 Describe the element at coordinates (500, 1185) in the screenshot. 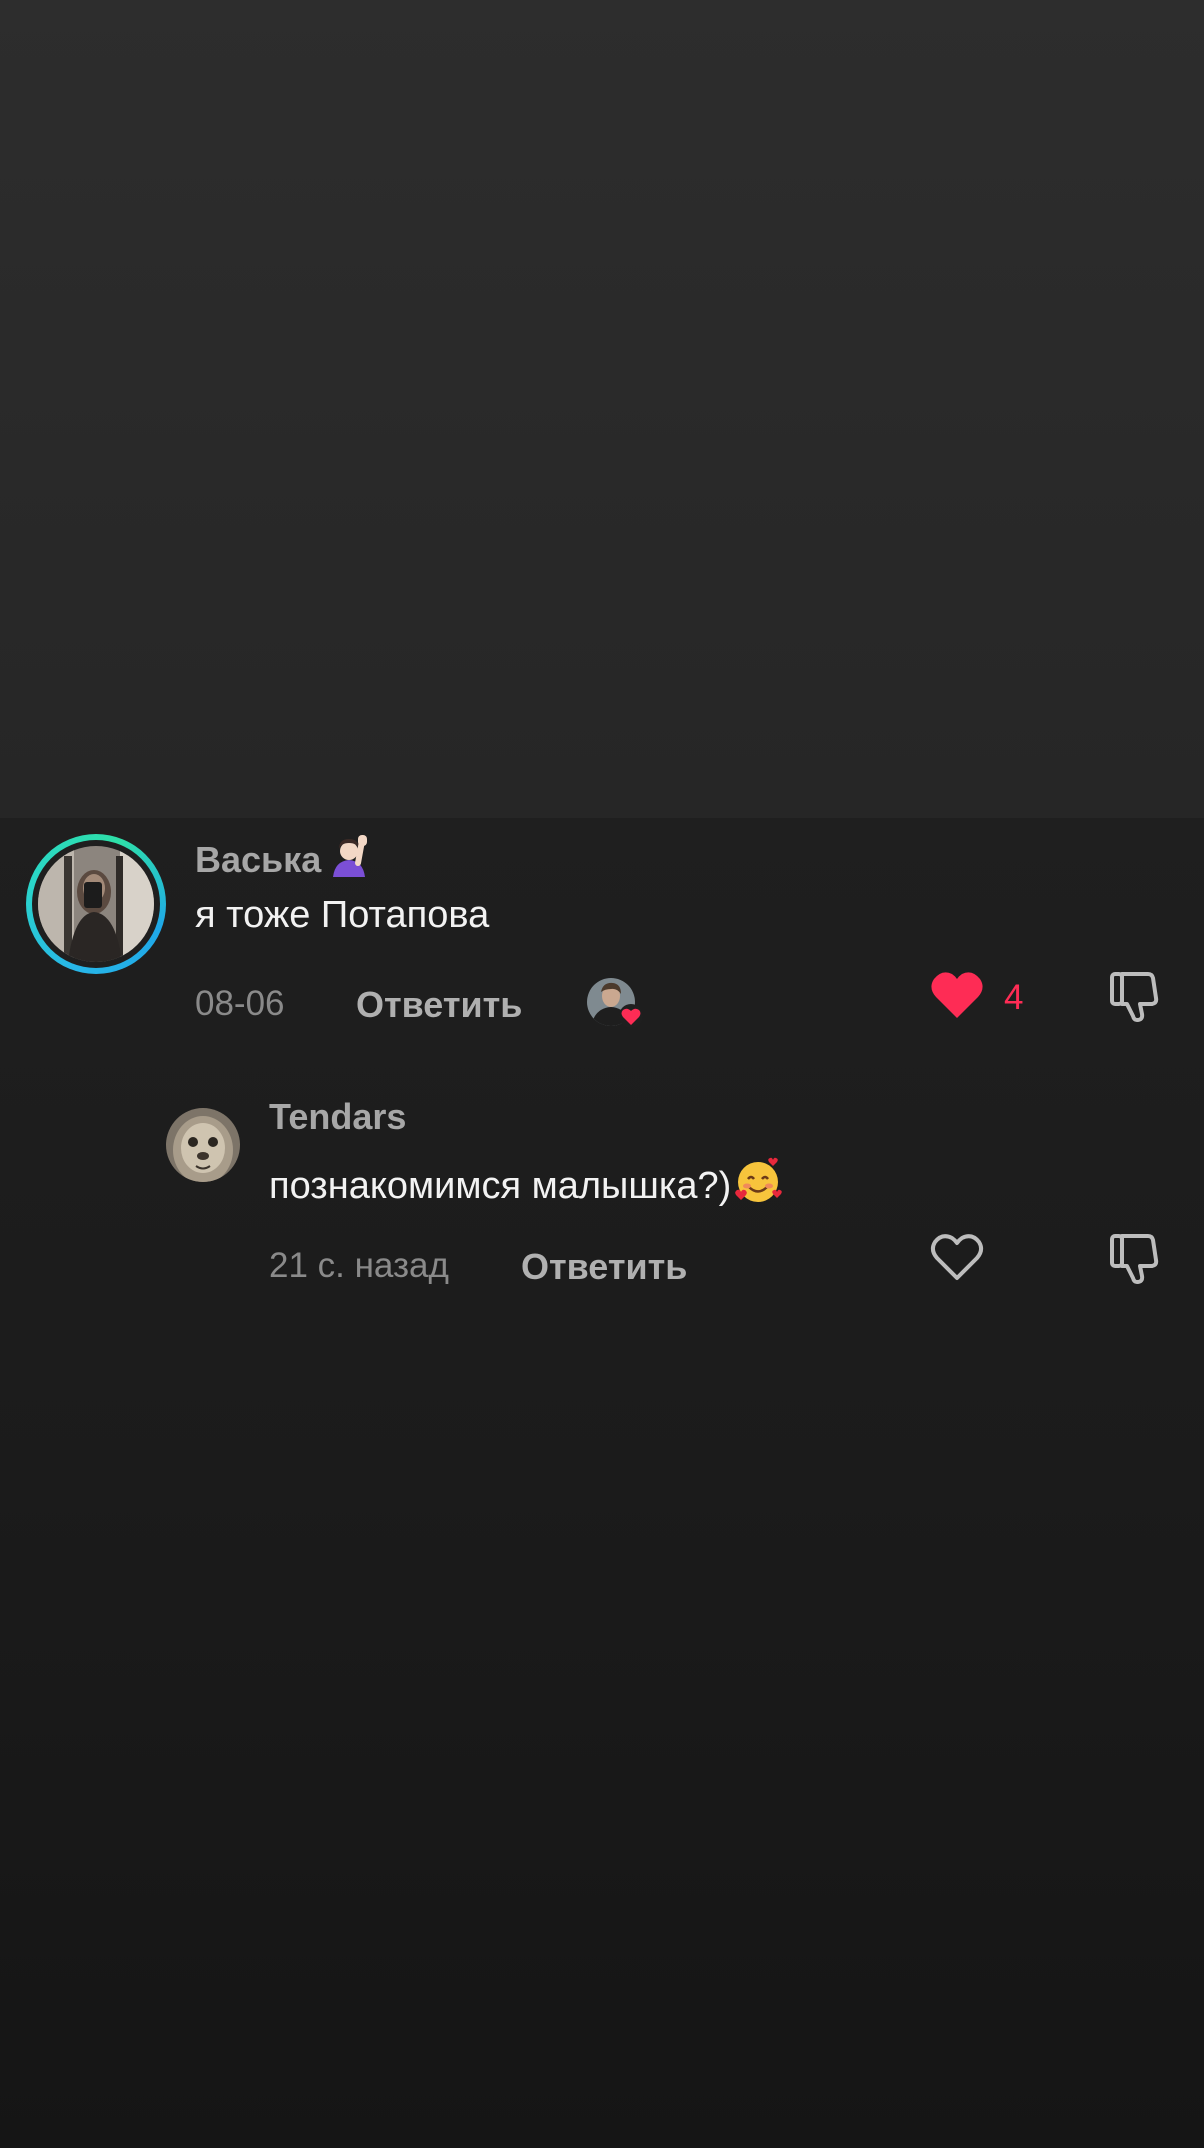

I see `comment-text-content: познакомимся малышка?)` at that location.